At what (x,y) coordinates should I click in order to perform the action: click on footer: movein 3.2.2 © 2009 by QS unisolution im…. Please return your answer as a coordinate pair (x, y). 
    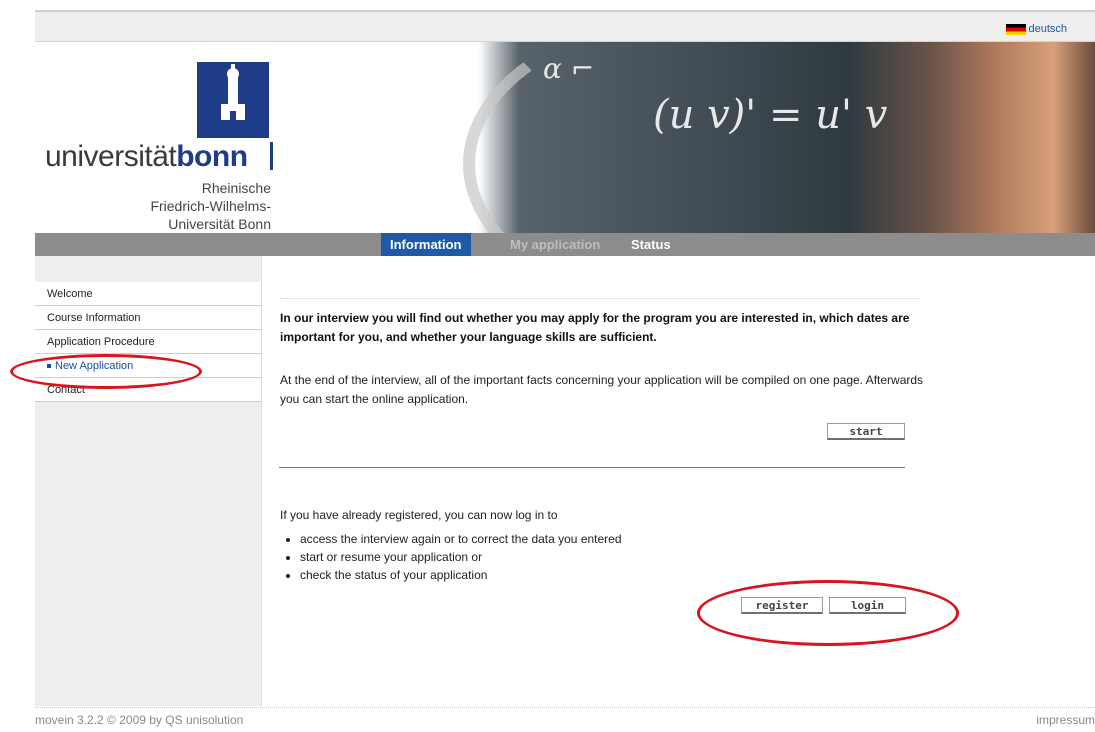
    Looking at the image, I should click on (565, 719).